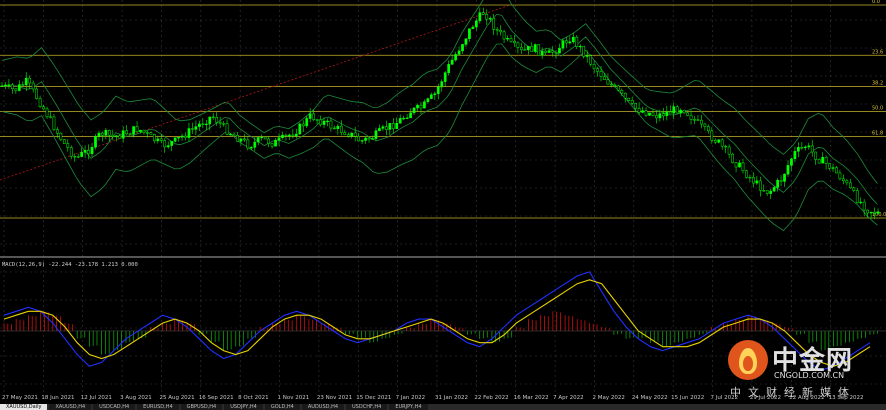  What do you see at coordinates (158, 407) in the screenshot?
I see `chart-tab-3: EURUSD,H4` at bounding box center [158, 407].